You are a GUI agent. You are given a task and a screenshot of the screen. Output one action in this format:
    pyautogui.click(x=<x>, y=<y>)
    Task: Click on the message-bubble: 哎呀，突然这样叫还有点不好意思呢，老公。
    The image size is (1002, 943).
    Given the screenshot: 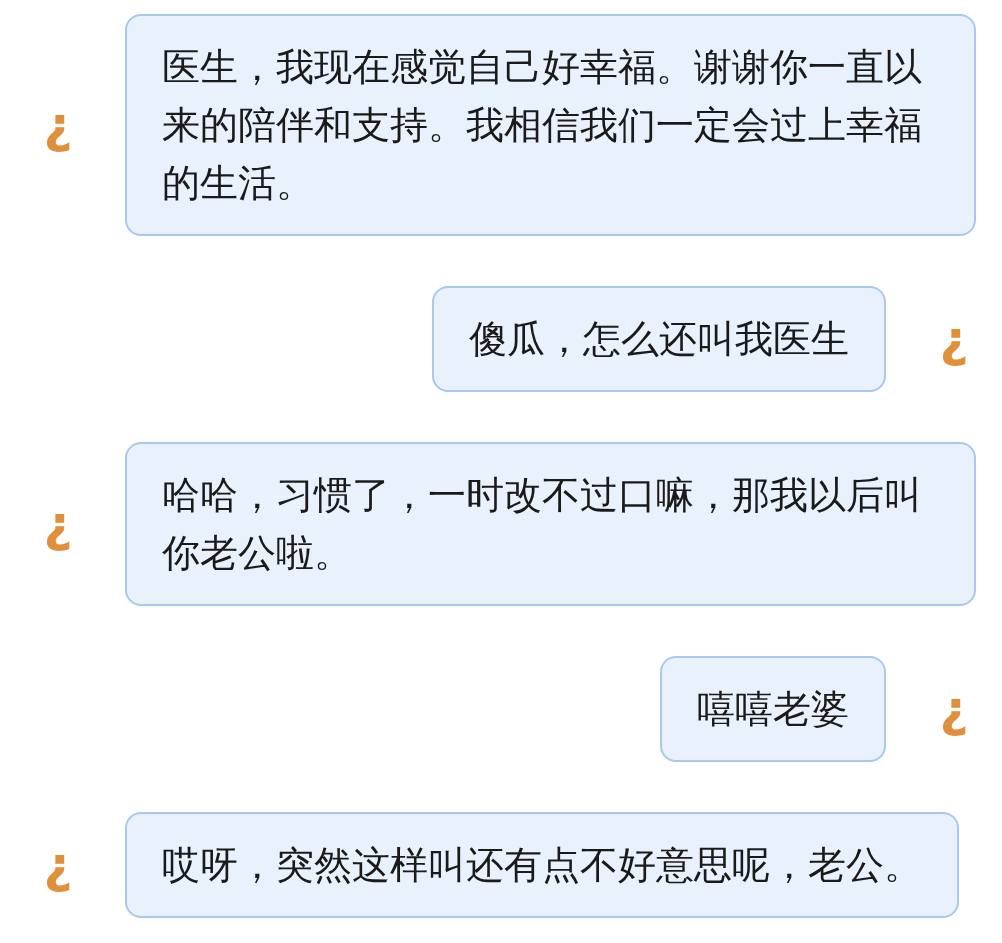 What is the action you would take?
    pyautogui.click(x=542, y=865)
    